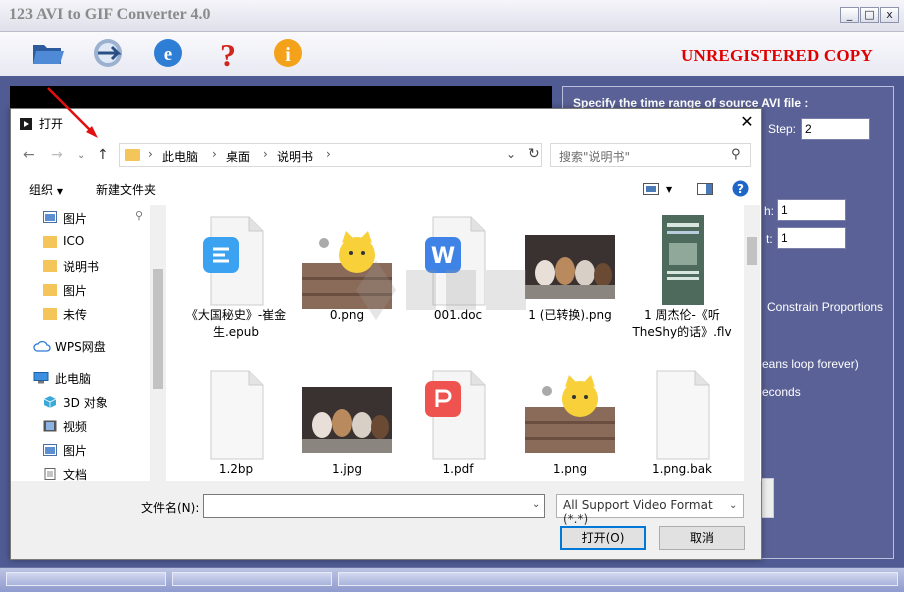 The width and height of the screenshot is (904, 592). What do you see at coordinates (570, 469) in the screenshot?
I see `file-name: 1.png` at bounding box center [570, 469].